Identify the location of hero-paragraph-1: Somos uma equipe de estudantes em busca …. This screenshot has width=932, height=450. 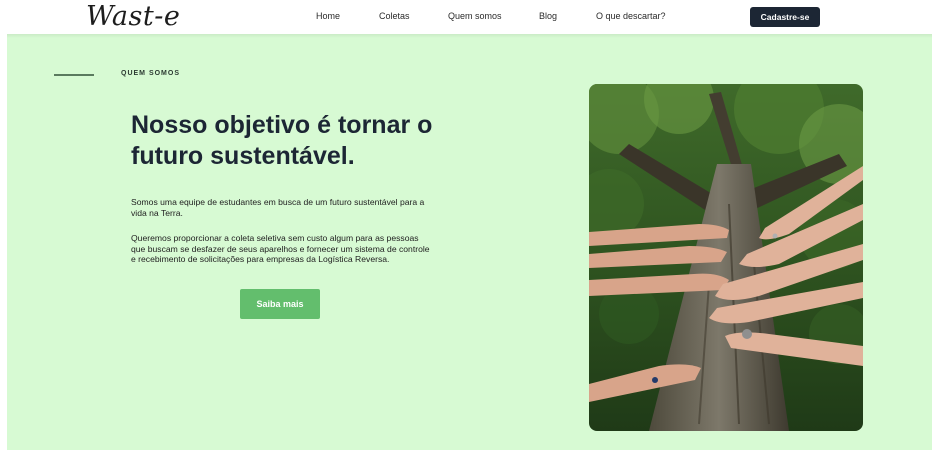
(278, 207).